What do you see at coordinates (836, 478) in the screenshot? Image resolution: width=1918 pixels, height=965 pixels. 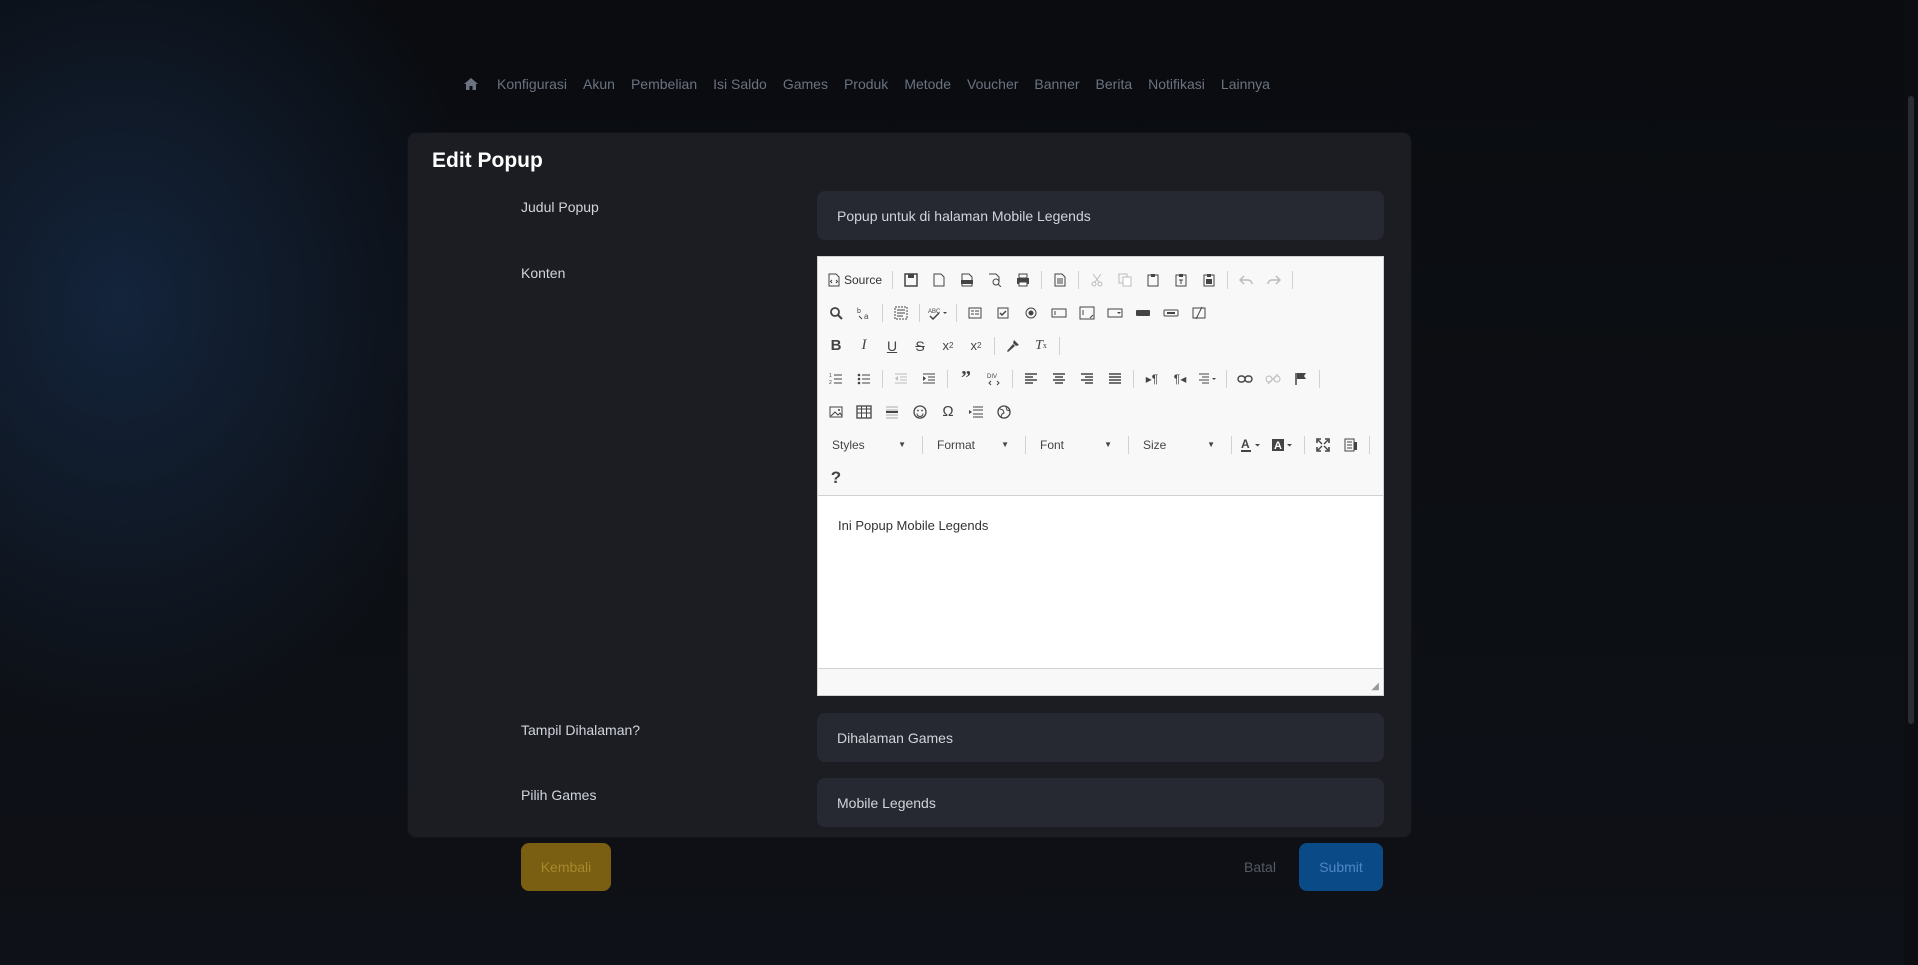 I see `help-icon: ?` at bounding box center [836, 478].